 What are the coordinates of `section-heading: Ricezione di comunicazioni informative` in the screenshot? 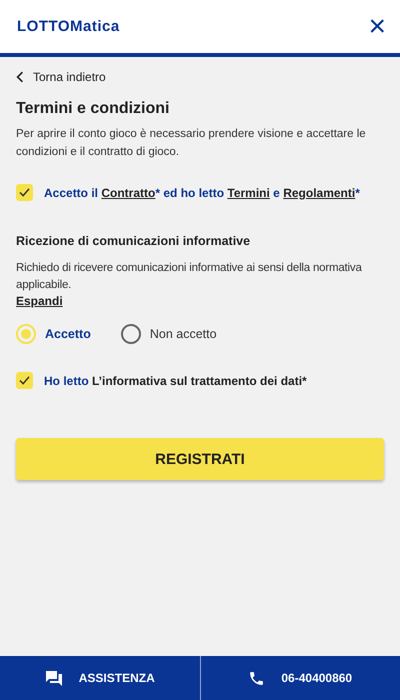 It's located at (134, 241).